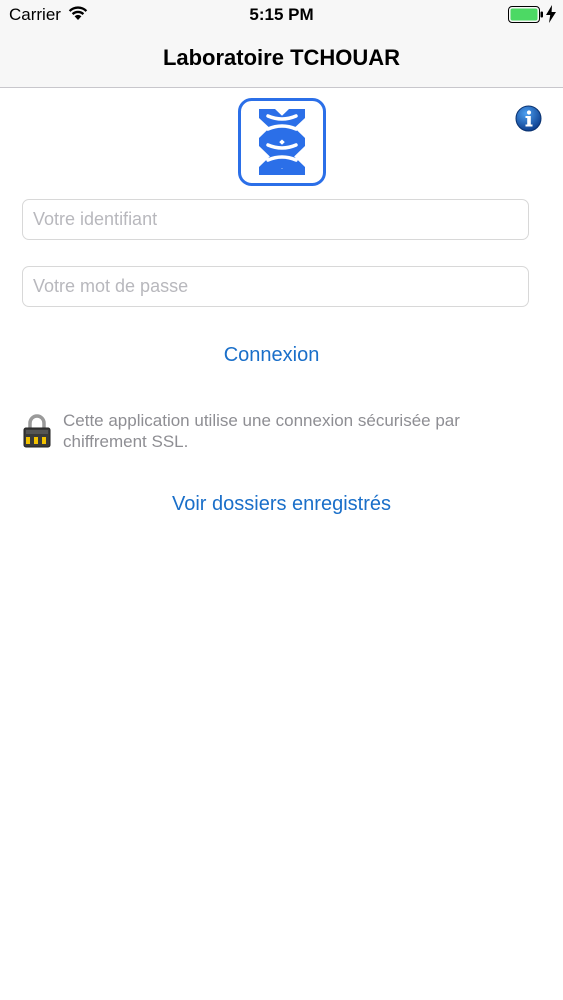 This screenshot has height=1000, width=563. I want to click on saved-records-link: Voir dossiers enregistrés, so click(281, 504).